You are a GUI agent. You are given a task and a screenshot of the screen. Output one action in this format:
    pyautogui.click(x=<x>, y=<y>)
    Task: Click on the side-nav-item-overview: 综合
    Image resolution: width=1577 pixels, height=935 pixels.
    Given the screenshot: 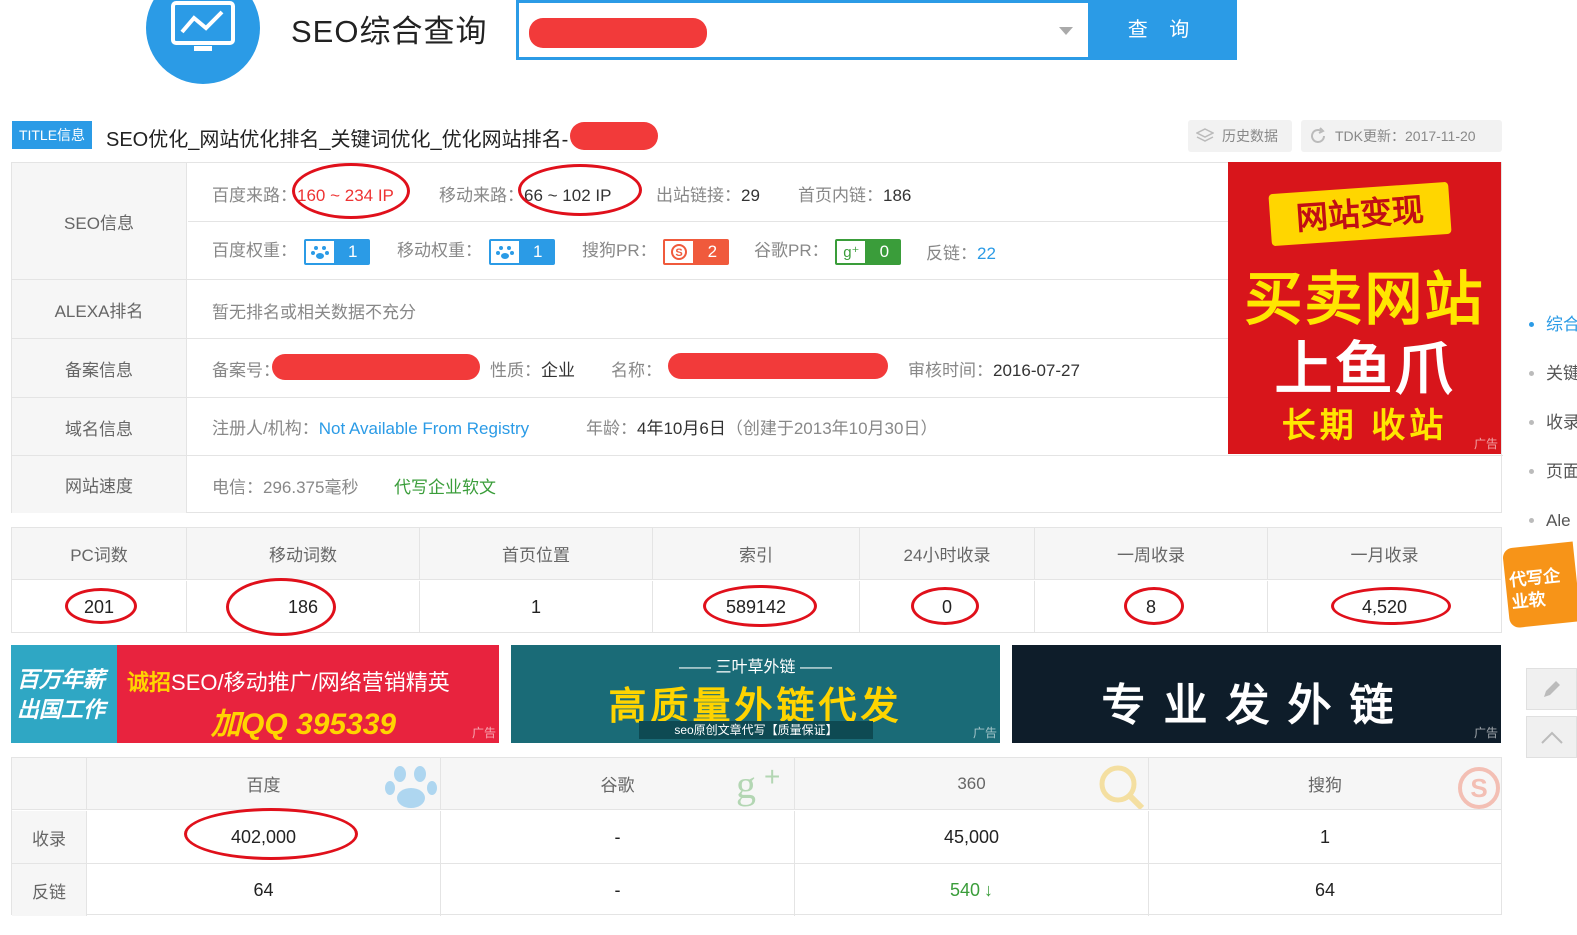 What is the action you would take?
    pyautogui.click(x=1551, y=324)
    